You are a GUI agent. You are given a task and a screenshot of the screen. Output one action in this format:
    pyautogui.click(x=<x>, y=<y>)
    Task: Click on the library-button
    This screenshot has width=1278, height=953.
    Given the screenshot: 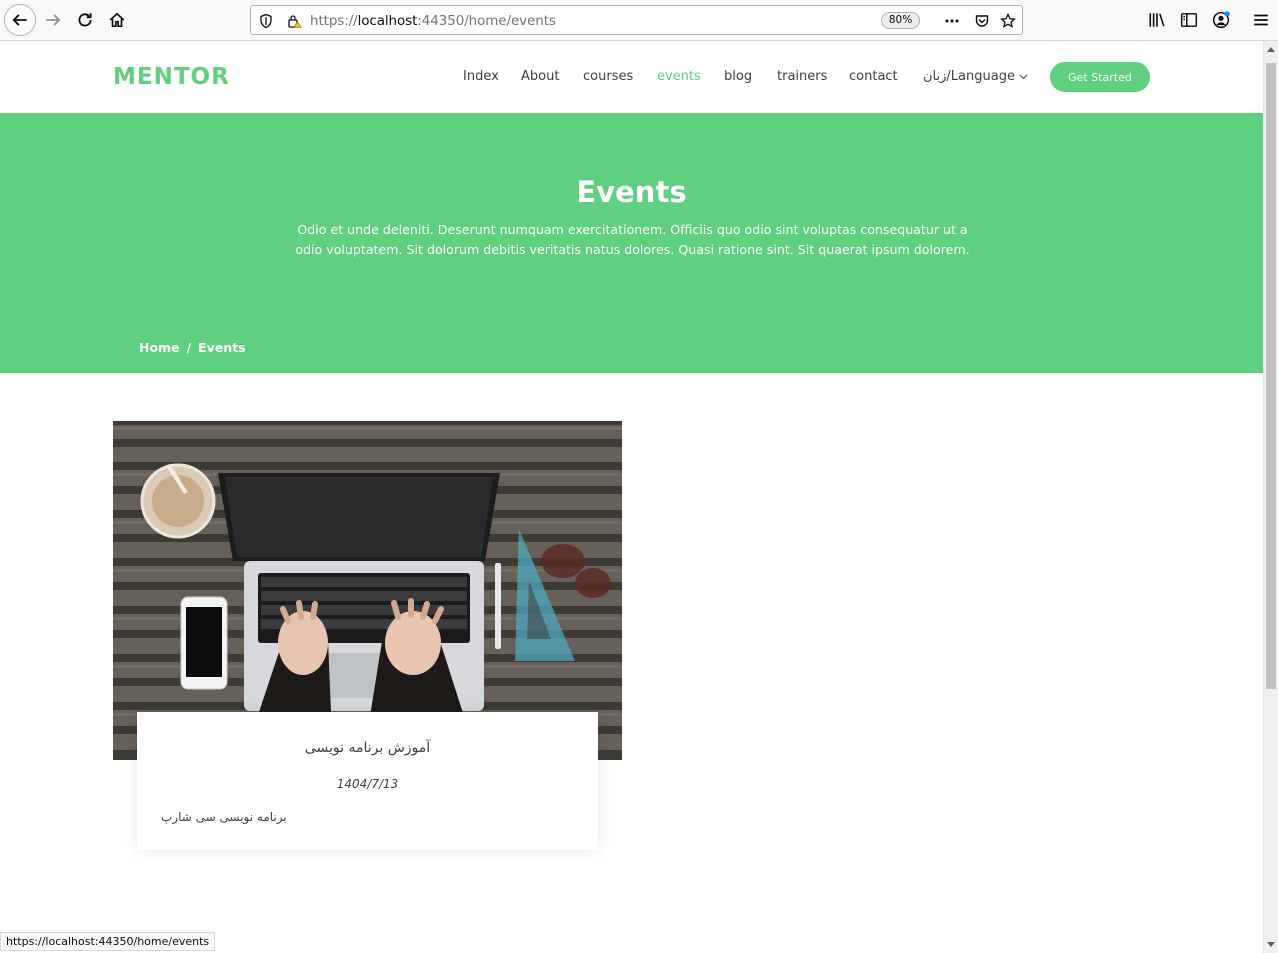 What is the action you would take?
    pyautogui.click(x=1157, y=20)
    